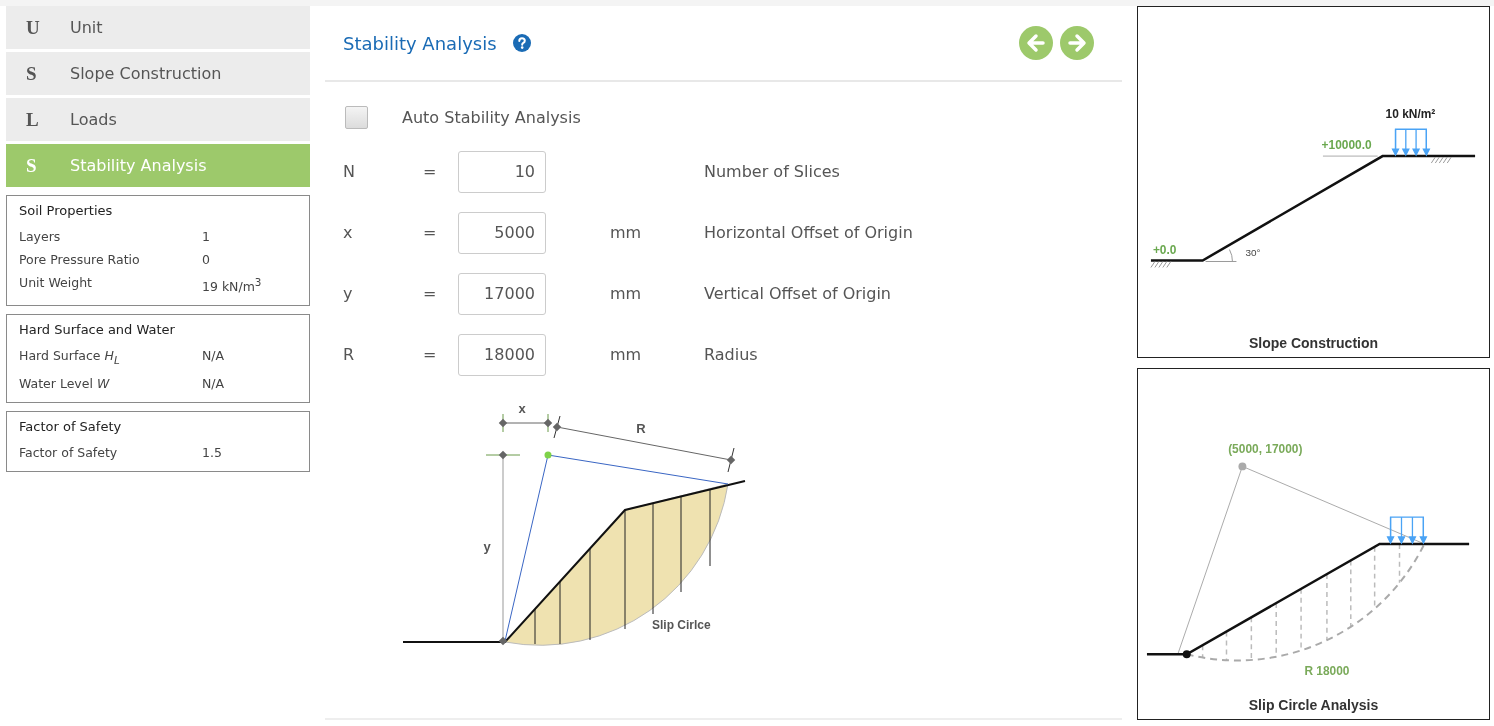  What do you see at coordinates (809, 232) in the screenshot?
I see `parameter-description: Horizontal Offset of Origin` at bounding box center [809, 232].